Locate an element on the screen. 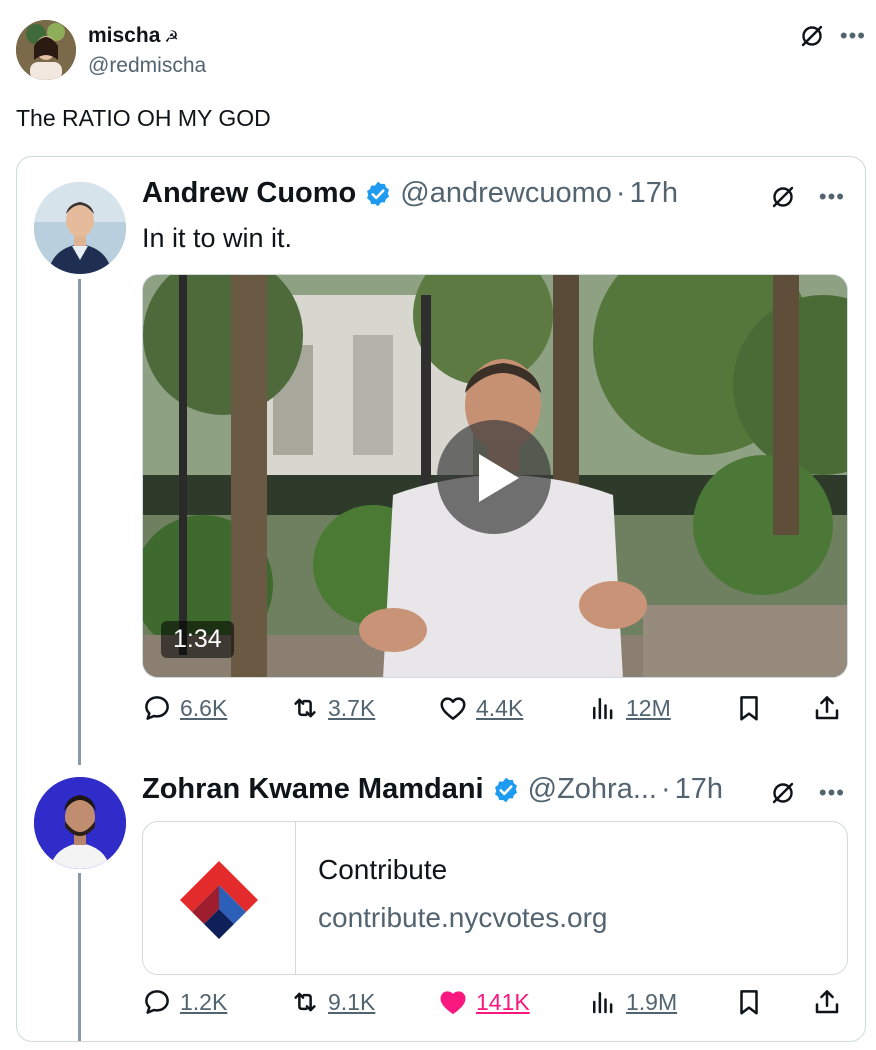 The width and height of the screenshot is (876, 1050). repost-count: 3.7K is located at coordinates (351, 708).